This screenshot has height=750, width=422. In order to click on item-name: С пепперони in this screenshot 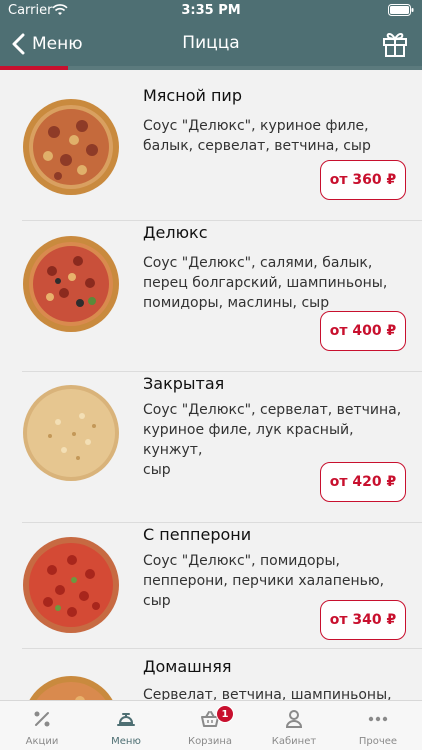, I will do `click(197, 534)`.